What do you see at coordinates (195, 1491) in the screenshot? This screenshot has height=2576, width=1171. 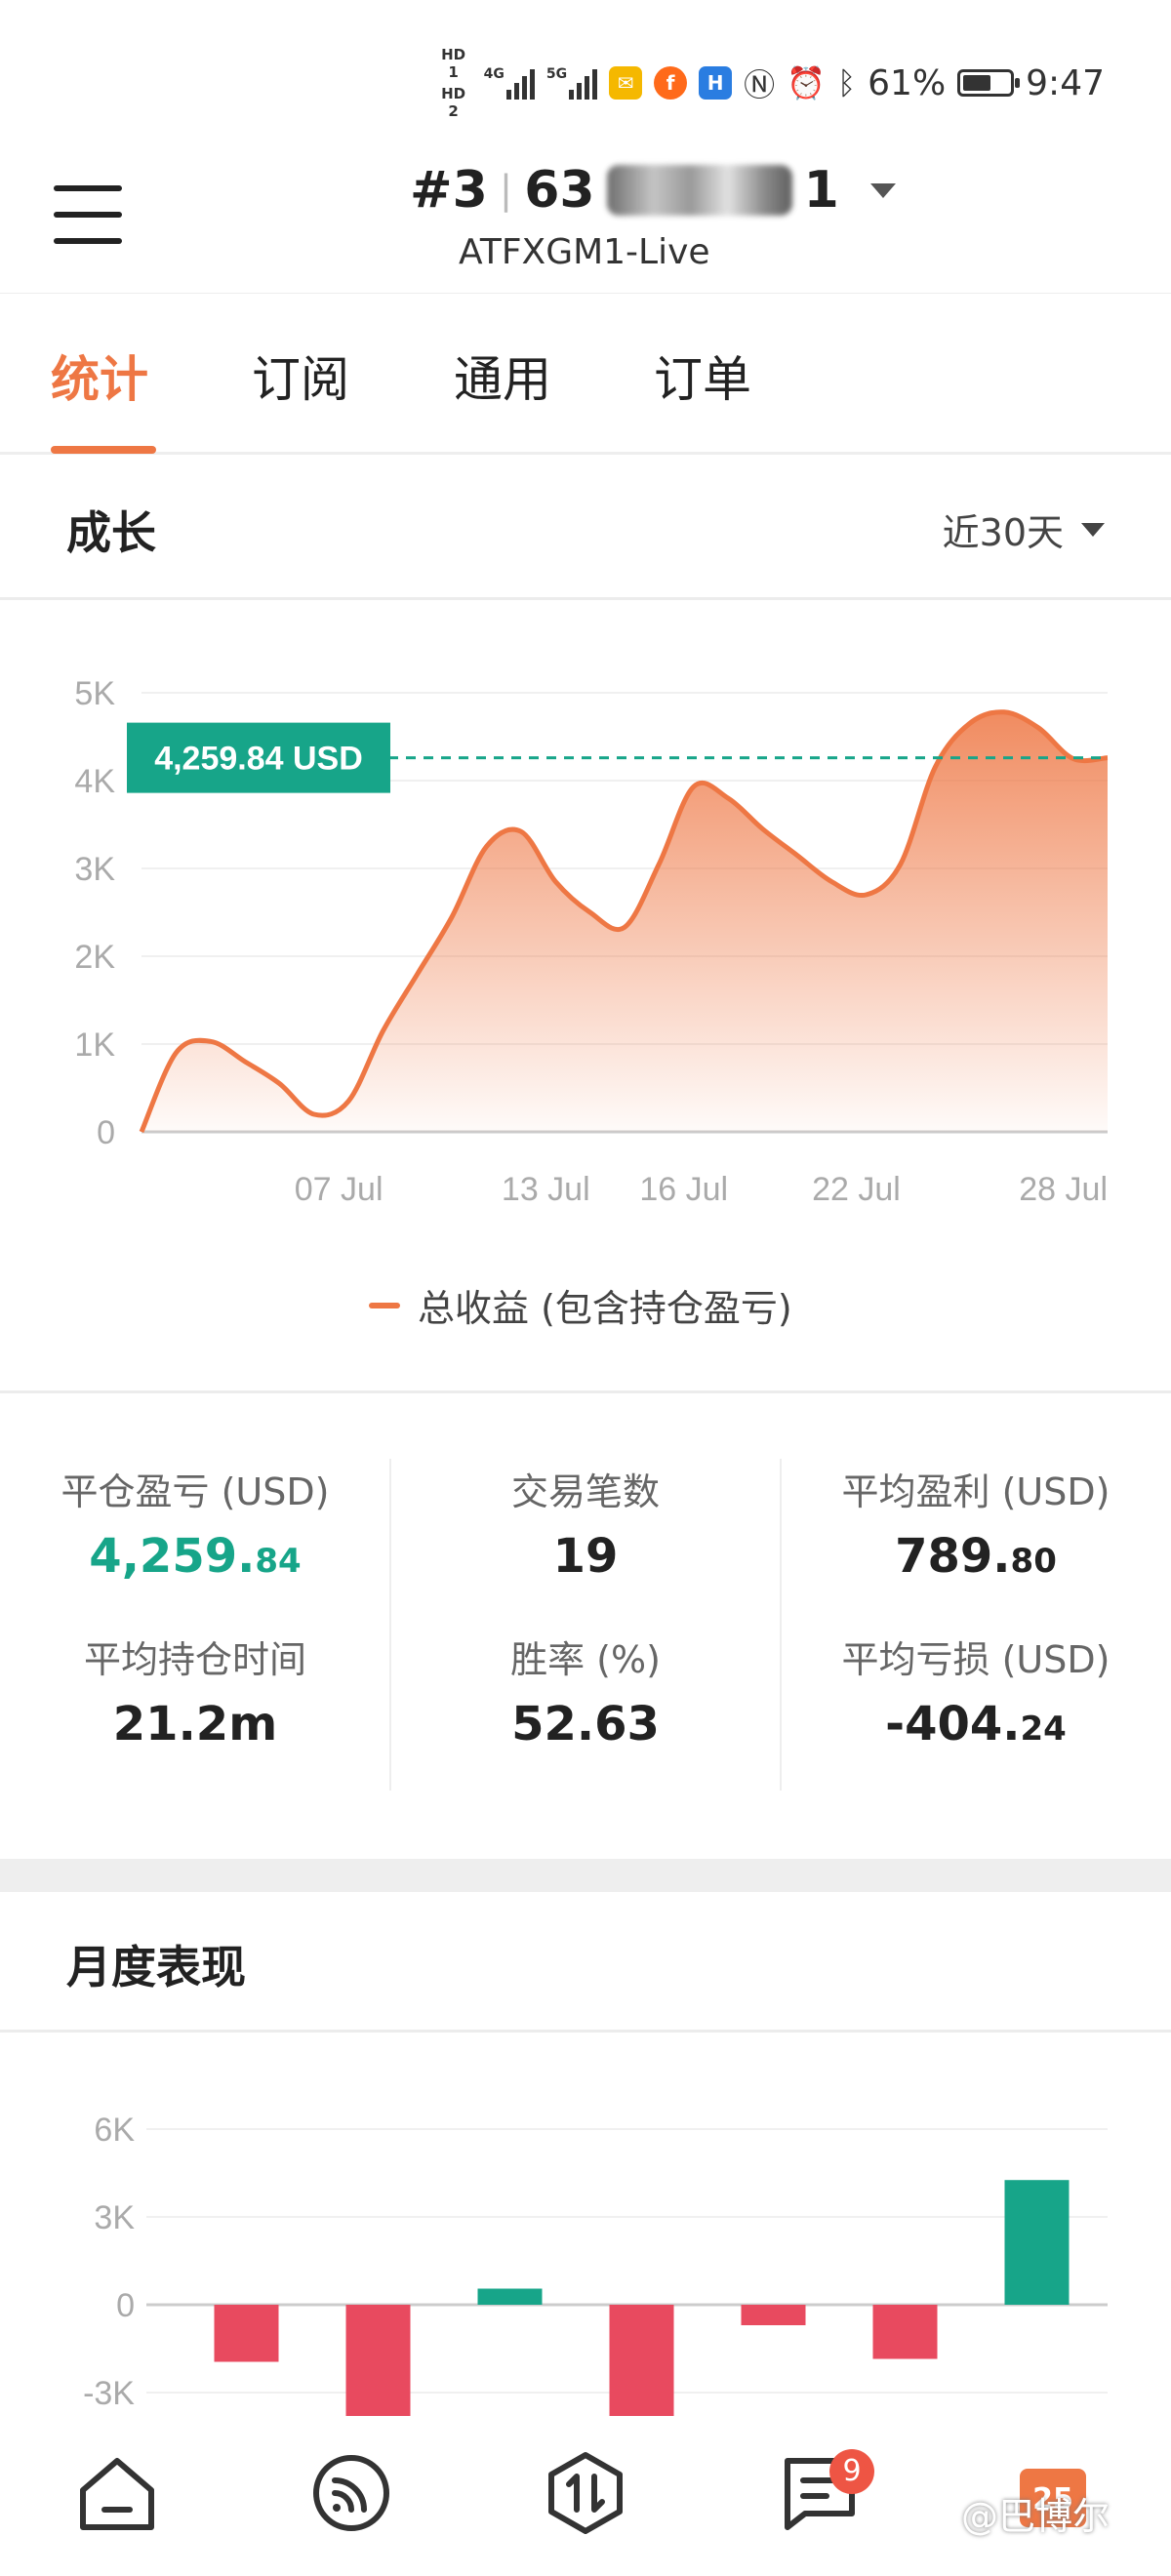 I see `stat-label: 平仓盈亏 (USD)` at bounding box center [195, 1491].